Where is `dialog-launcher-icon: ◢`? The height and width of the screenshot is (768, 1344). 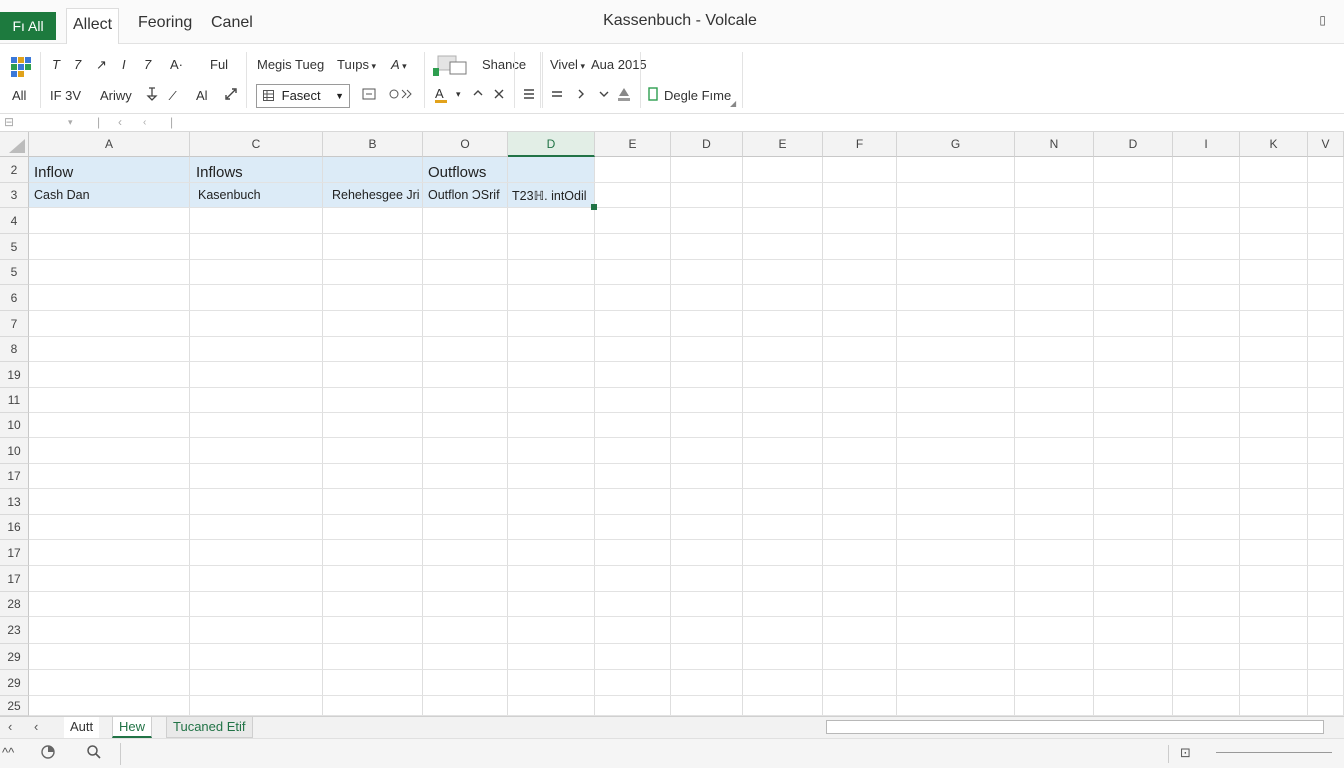 dialog-launcher-icon: ◢ is located at coordinates (733, 103).